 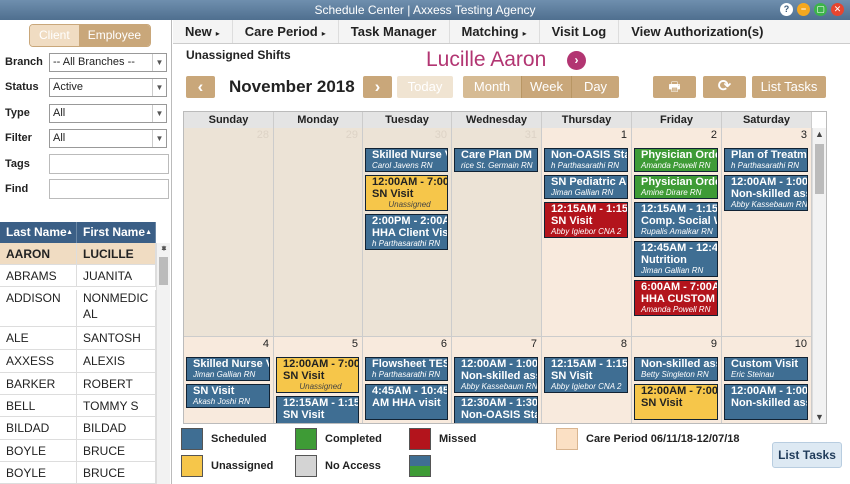 What do you see at coordinates (496, 160) in the screenshot?
I see `calendar-event: Care Plan DM rice St. Germain RN` at bounding box center [496, 160].